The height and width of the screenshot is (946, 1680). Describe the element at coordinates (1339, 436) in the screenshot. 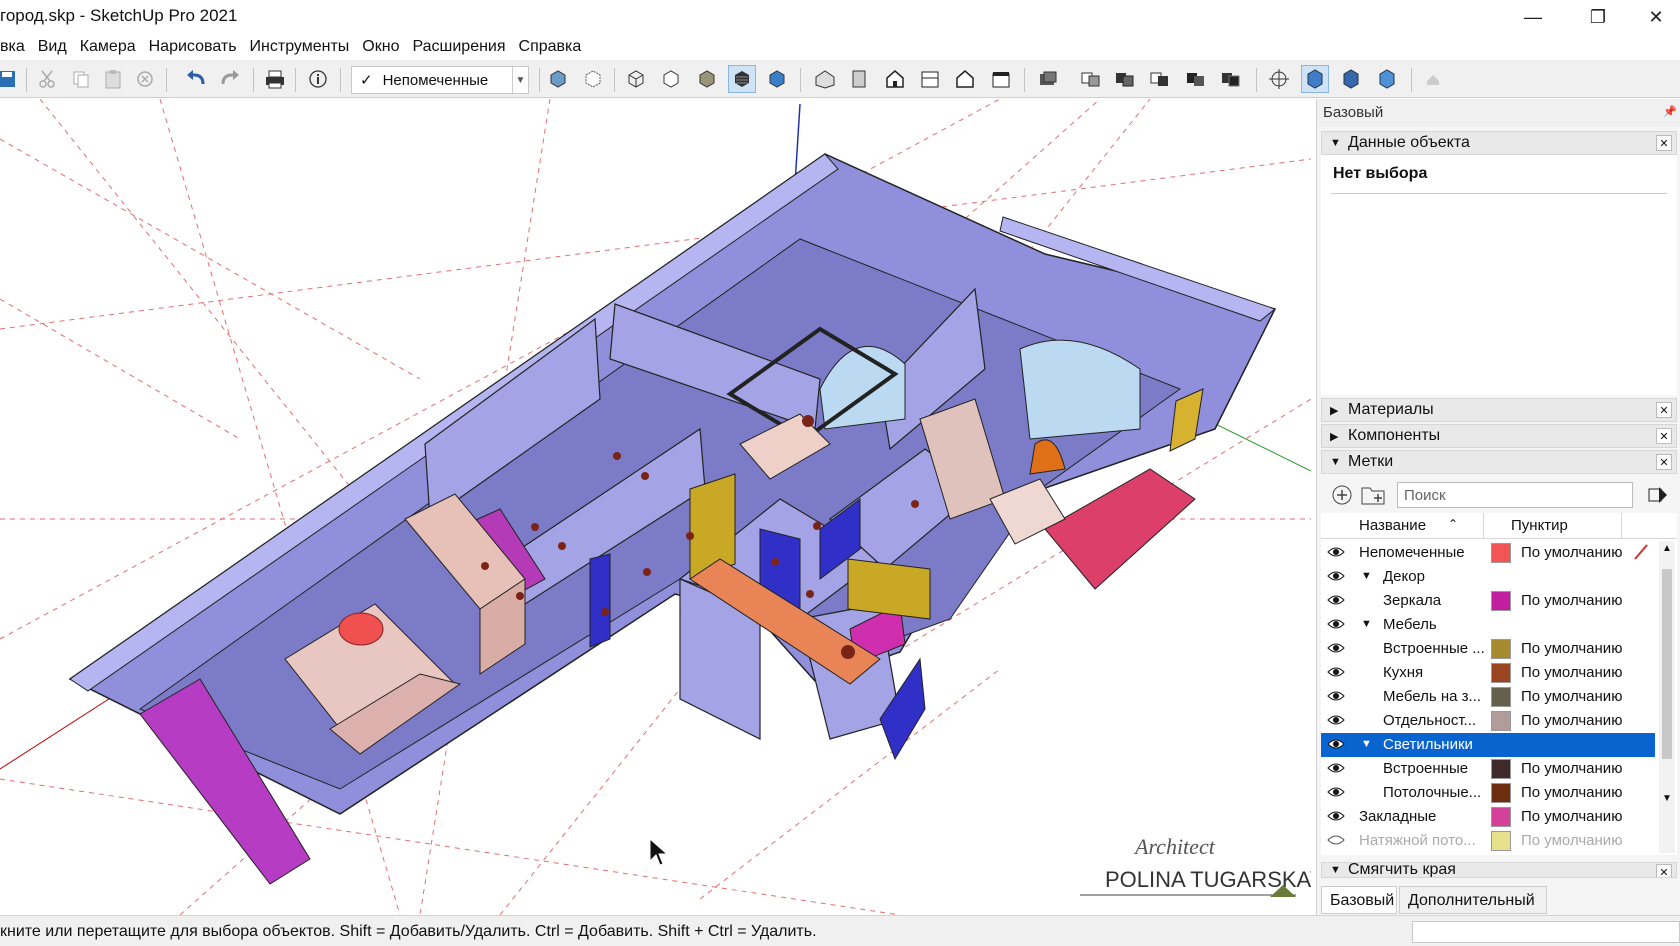

I see `expand-icon: ▶` at that location.